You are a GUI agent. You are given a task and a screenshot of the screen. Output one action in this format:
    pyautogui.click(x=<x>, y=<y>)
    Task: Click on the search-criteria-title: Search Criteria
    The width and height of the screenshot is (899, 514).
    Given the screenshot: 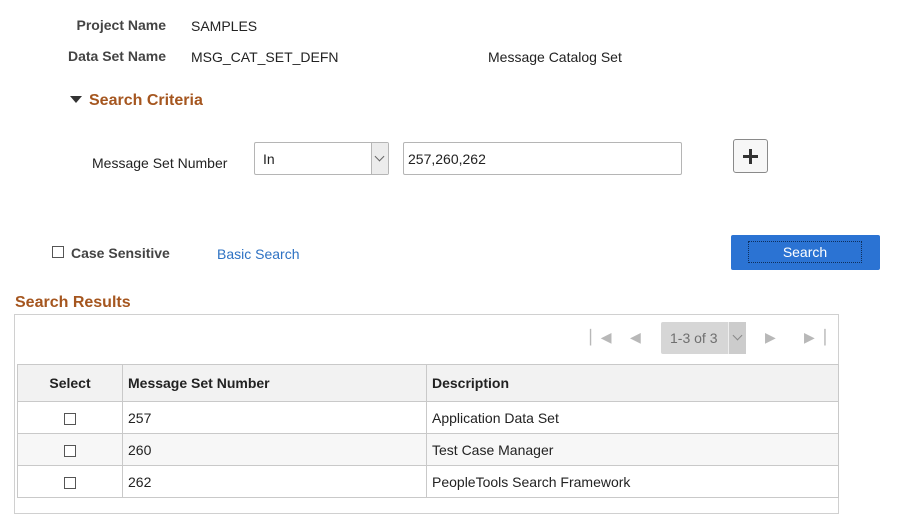 What is the action you would take?
    pyautogui.click(x=146, y=100)
    